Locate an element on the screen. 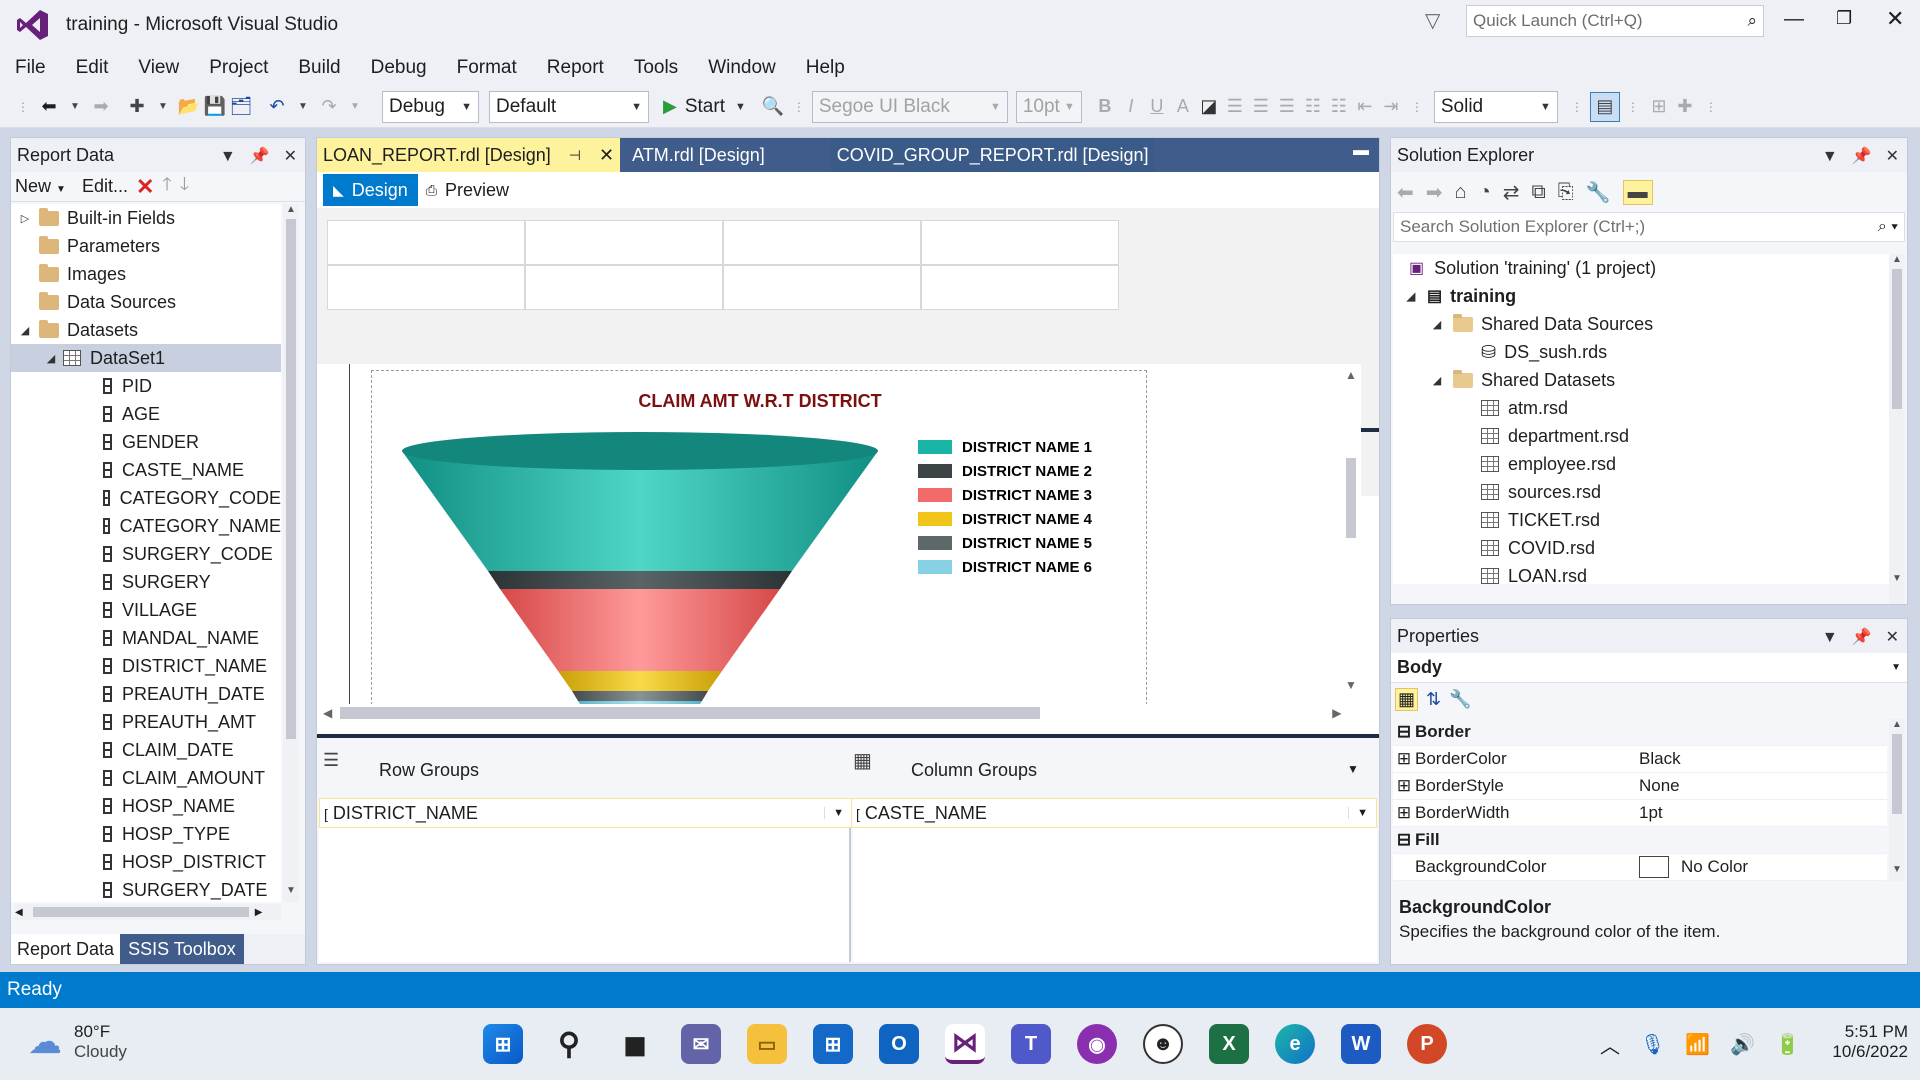 The image size is (1920, 1080). align-left-icon: ☰ is located at coordinates (1235, 107).